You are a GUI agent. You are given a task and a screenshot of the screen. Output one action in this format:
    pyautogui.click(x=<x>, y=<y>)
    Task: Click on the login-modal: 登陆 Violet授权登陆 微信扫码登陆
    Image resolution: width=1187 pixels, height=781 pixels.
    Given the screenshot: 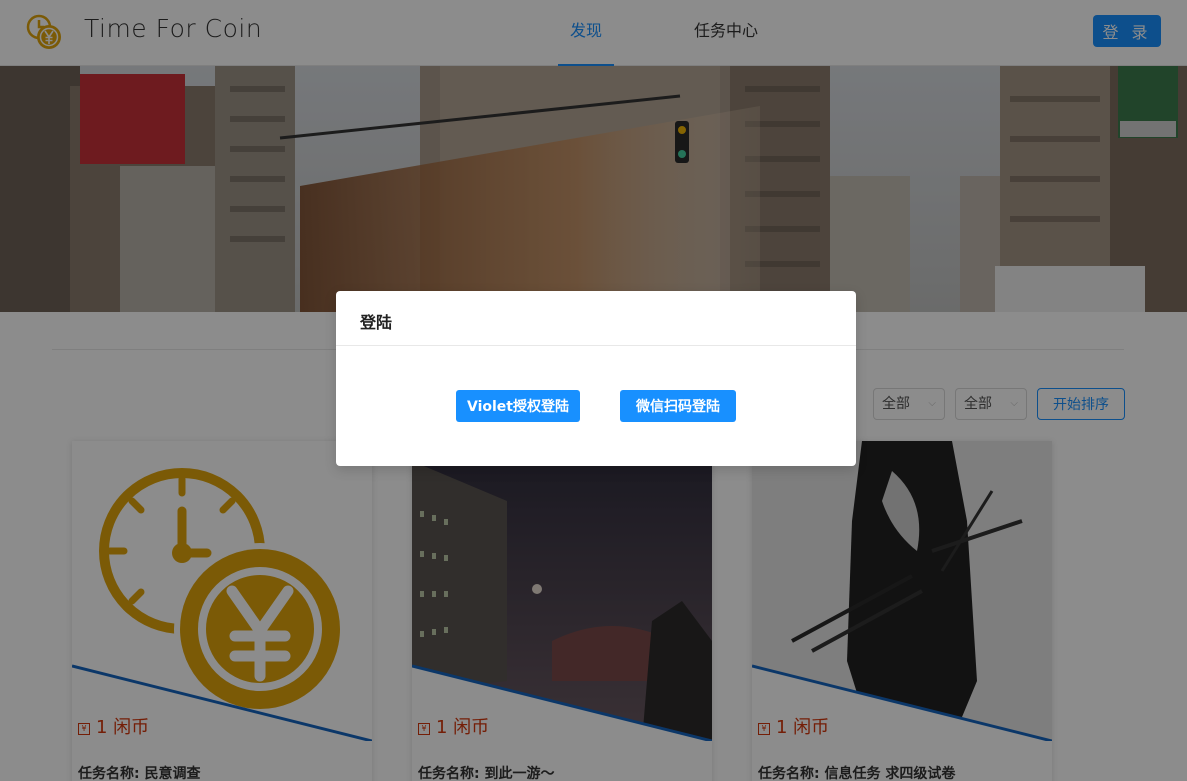 What is the action you would take?
    pyautogui.click(x=596, y=378)
    